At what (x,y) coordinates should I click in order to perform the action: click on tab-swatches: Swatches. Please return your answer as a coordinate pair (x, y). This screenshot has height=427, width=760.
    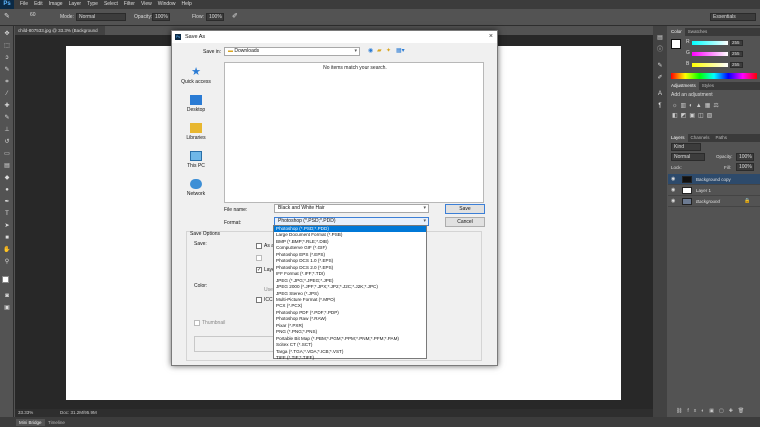
    Looking at the image, I should click on (698, 31).